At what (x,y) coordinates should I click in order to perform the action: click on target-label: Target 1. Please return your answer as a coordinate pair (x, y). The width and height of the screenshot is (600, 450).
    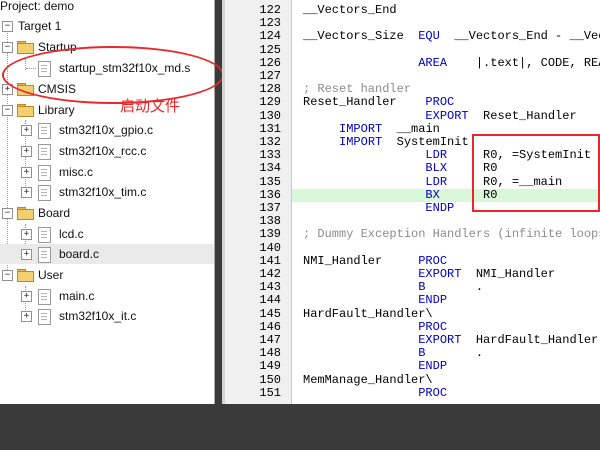
    Looking at the image, I should click on (40, 26).